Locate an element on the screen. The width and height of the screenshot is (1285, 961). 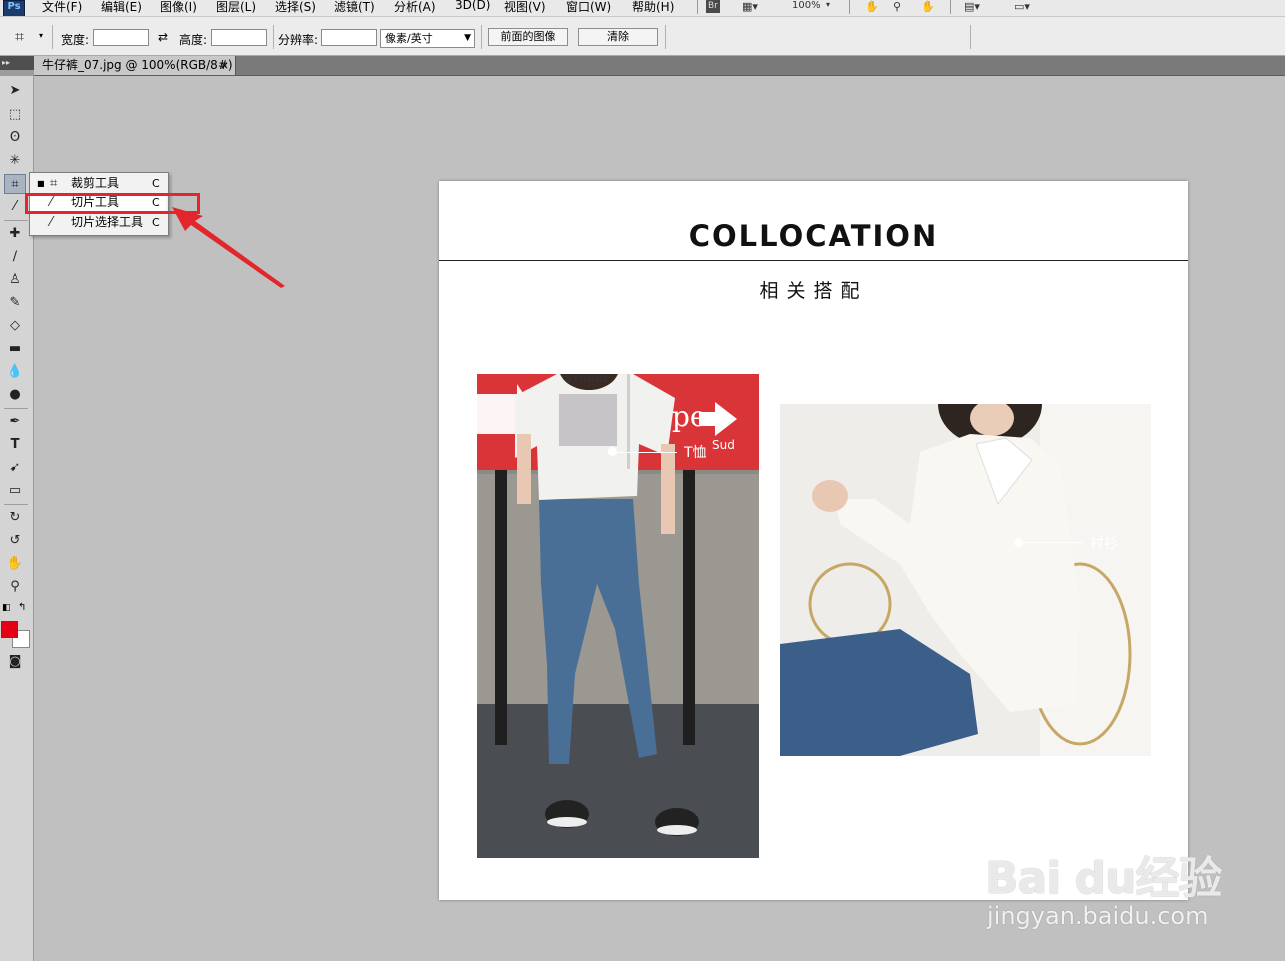
magic-wand-tool-icon: ✳ is located at coordinates (15, 161).